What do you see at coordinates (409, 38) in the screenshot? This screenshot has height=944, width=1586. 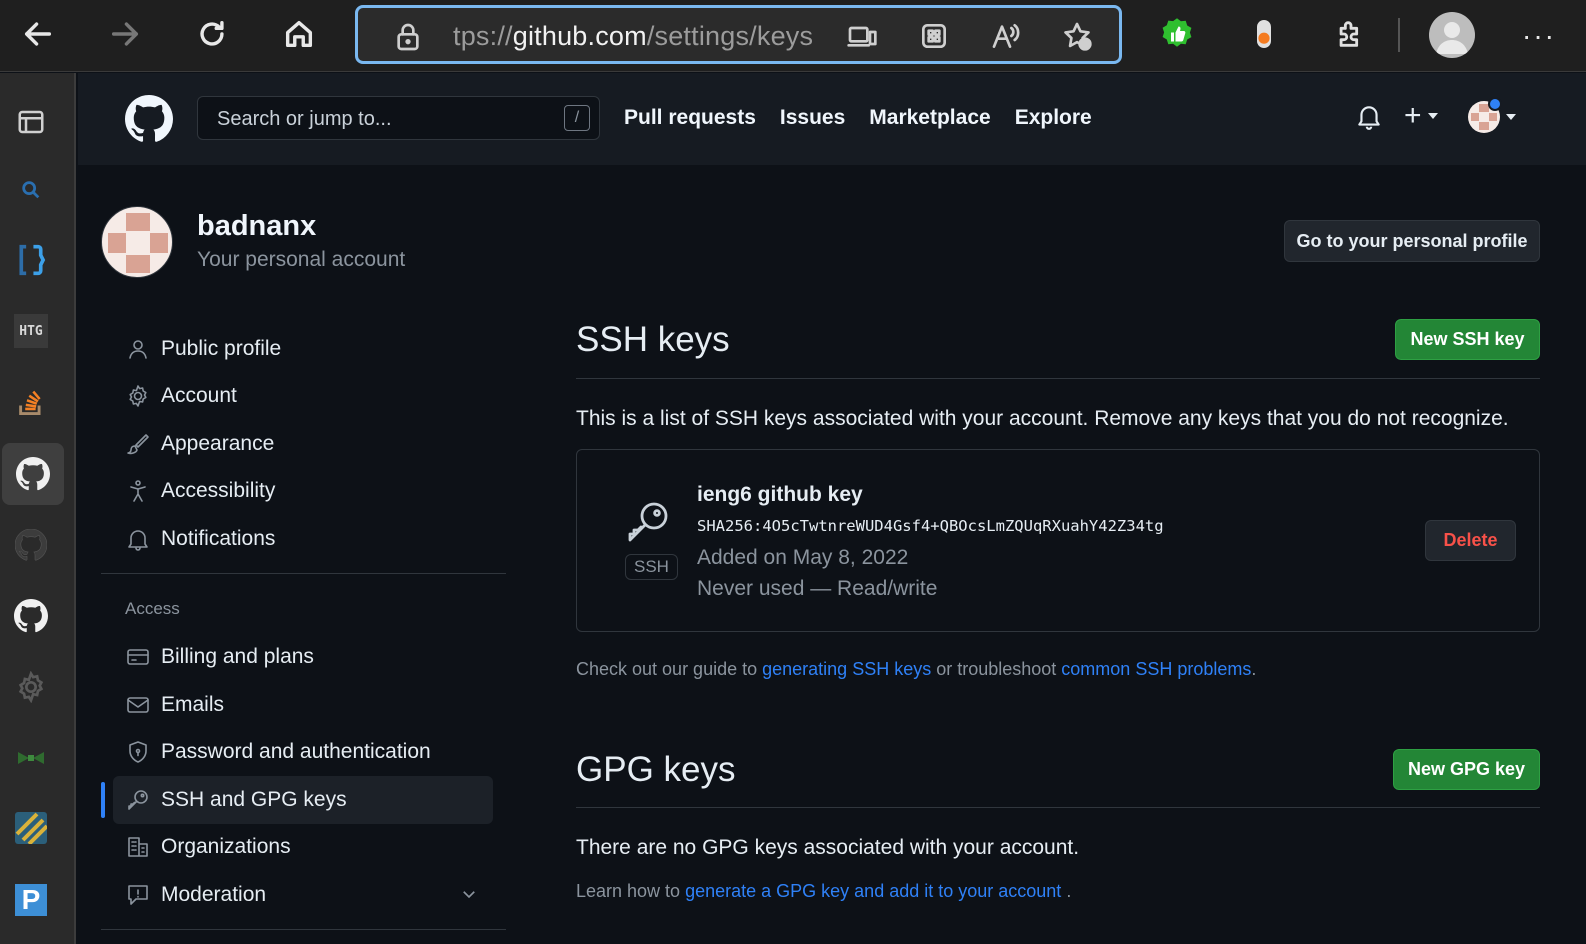 I see `lock-icon` at bounding box center [409, 38].